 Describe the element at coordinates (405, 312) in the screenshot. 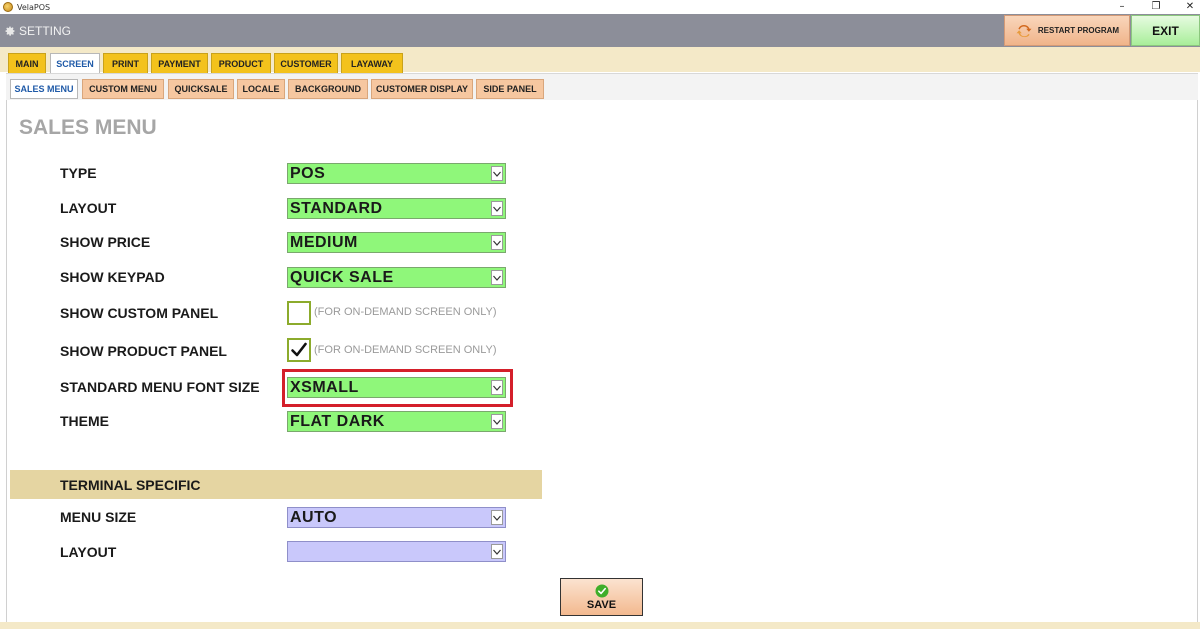

I see `show-custom-panel-note: (FOR ON-DEMAND SCREEN ONLY)` at that location.